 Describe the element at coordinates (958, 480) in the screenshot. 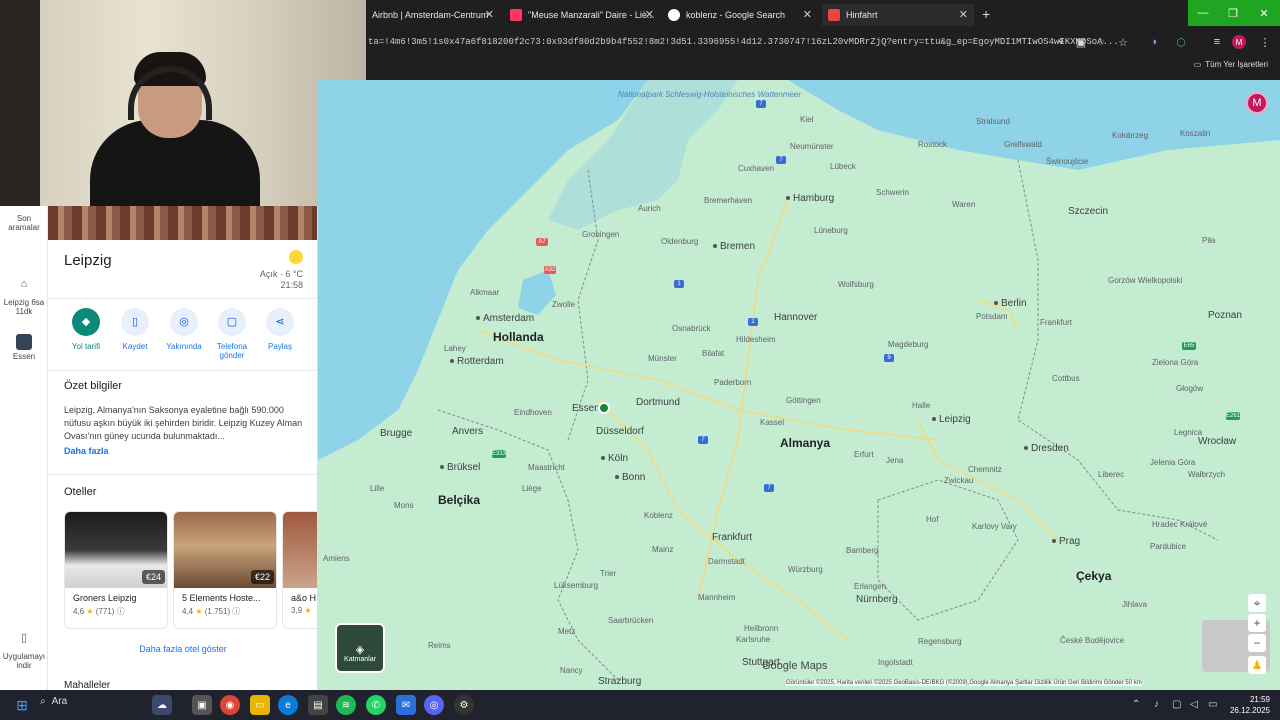

I see `map-label-town: Zwickau` at that location.